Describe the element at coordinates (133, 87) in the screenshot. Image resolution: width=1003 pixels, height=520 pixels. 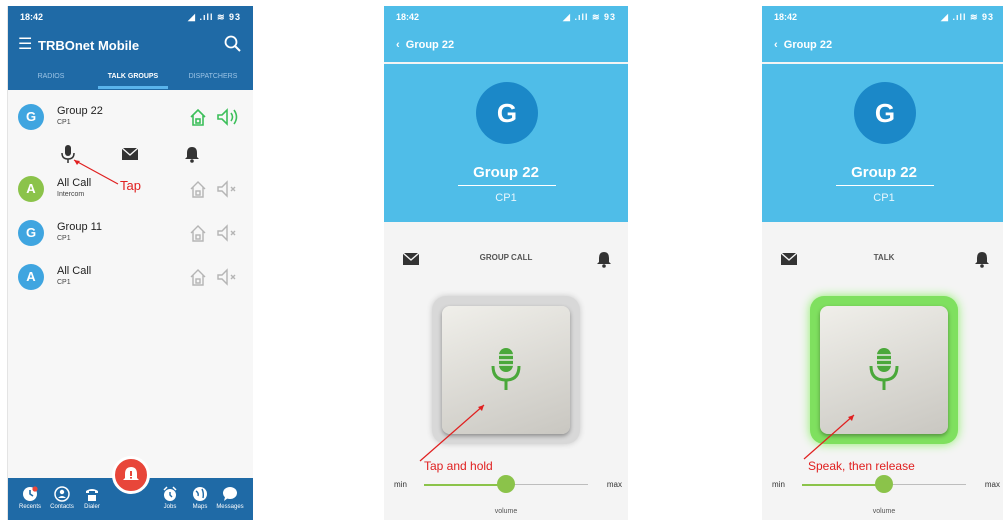
I see `active-tab-indicator` at that location.